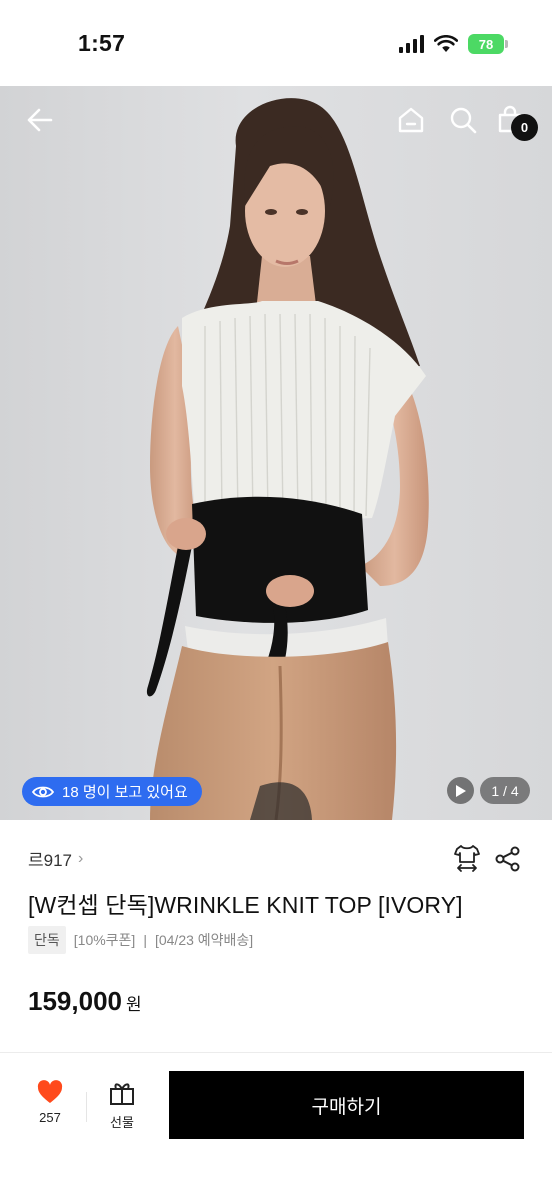 Image resolution: width=552 pixels, height=1200 pixels. Describe the element at coordinates (245, 905) in the screenshot. I see `product-title: [W컨셉 단독]WRINKLE KNIT TOP [IVORY]` at that location.